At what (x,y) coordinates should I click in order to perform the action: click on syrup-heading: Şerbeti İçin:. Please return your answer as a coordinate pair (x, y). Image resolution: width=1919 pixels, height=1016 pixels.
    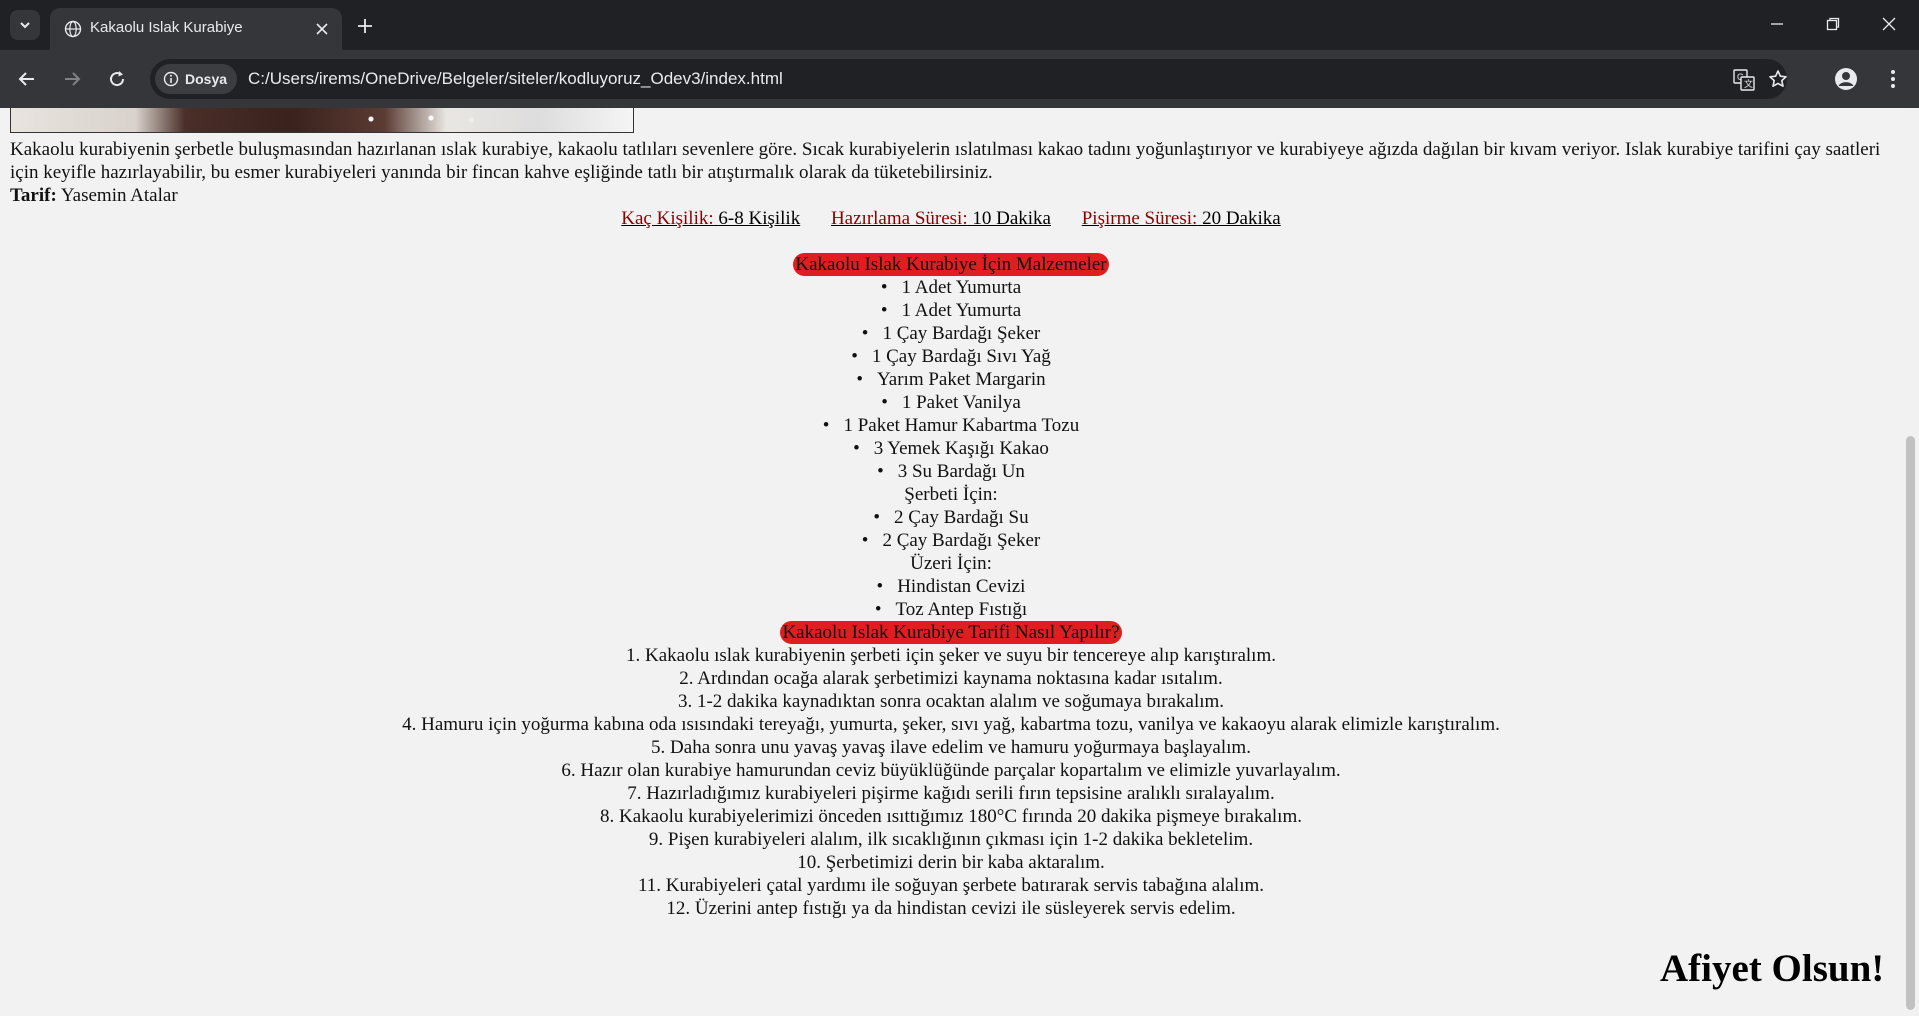
    Looking at the image, I should click on (951, 494).